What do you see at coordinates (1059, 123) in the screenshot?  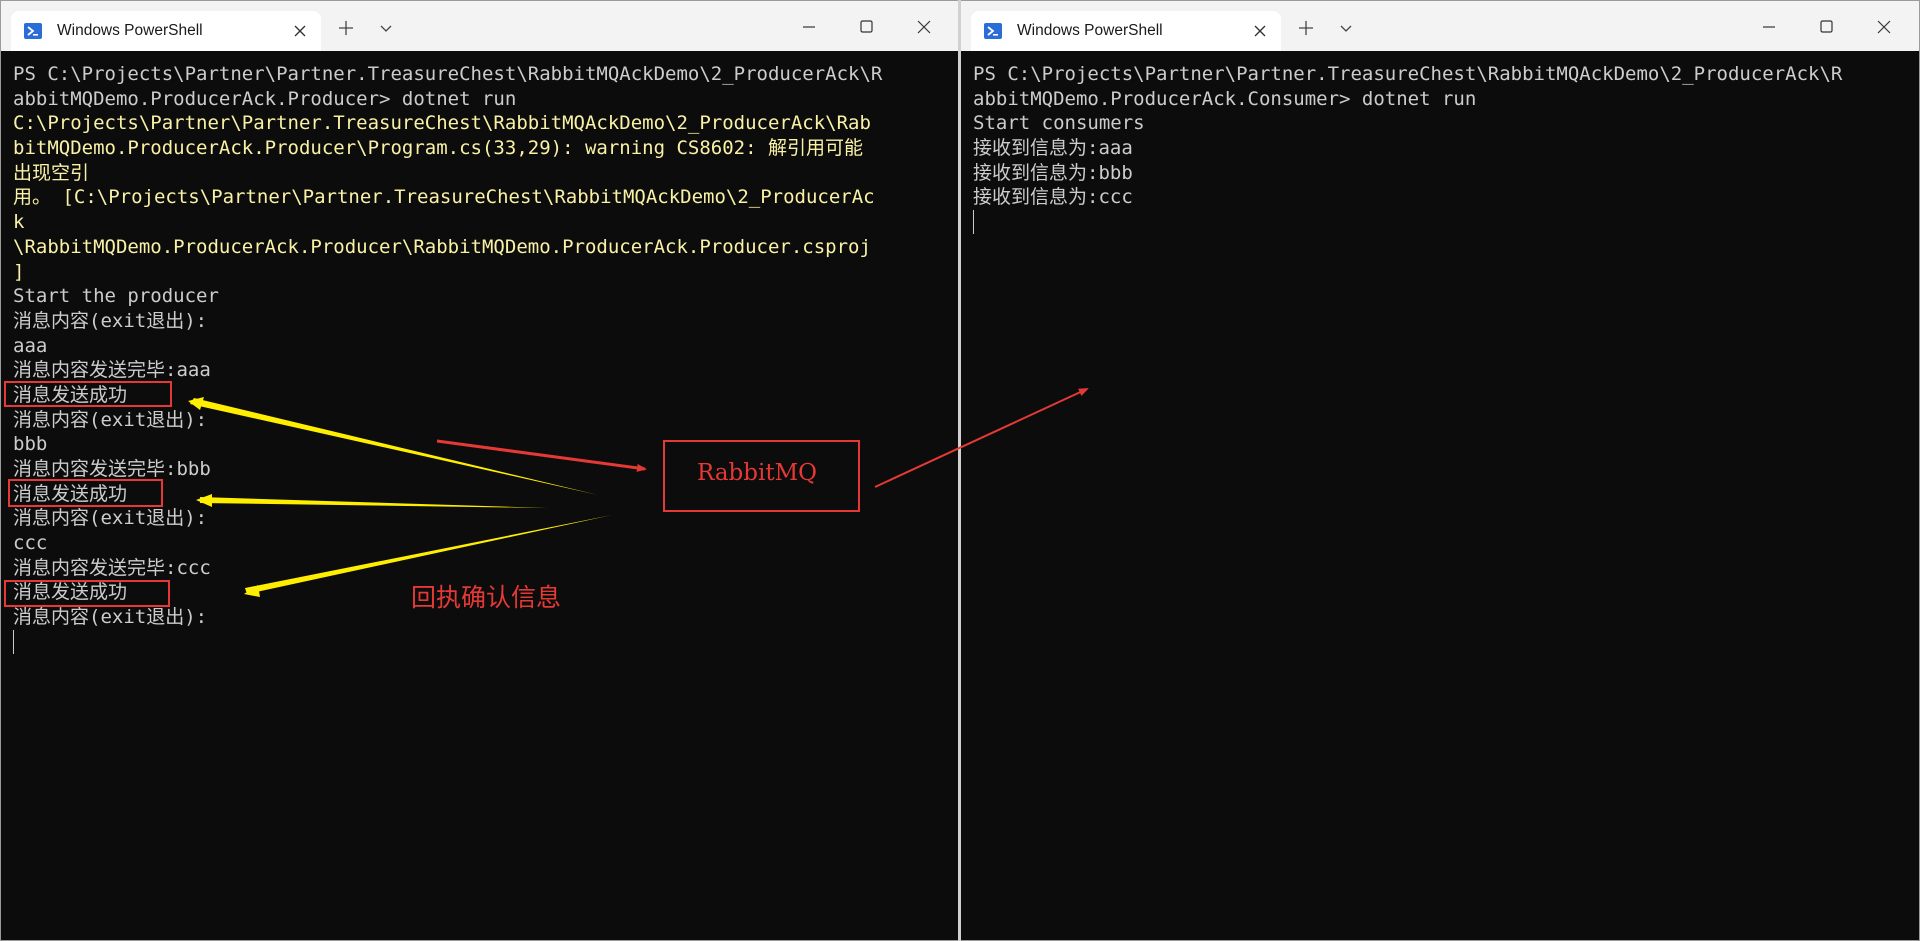 I see `terminal-line: Start consumers` at bounding box center [1059, 123].